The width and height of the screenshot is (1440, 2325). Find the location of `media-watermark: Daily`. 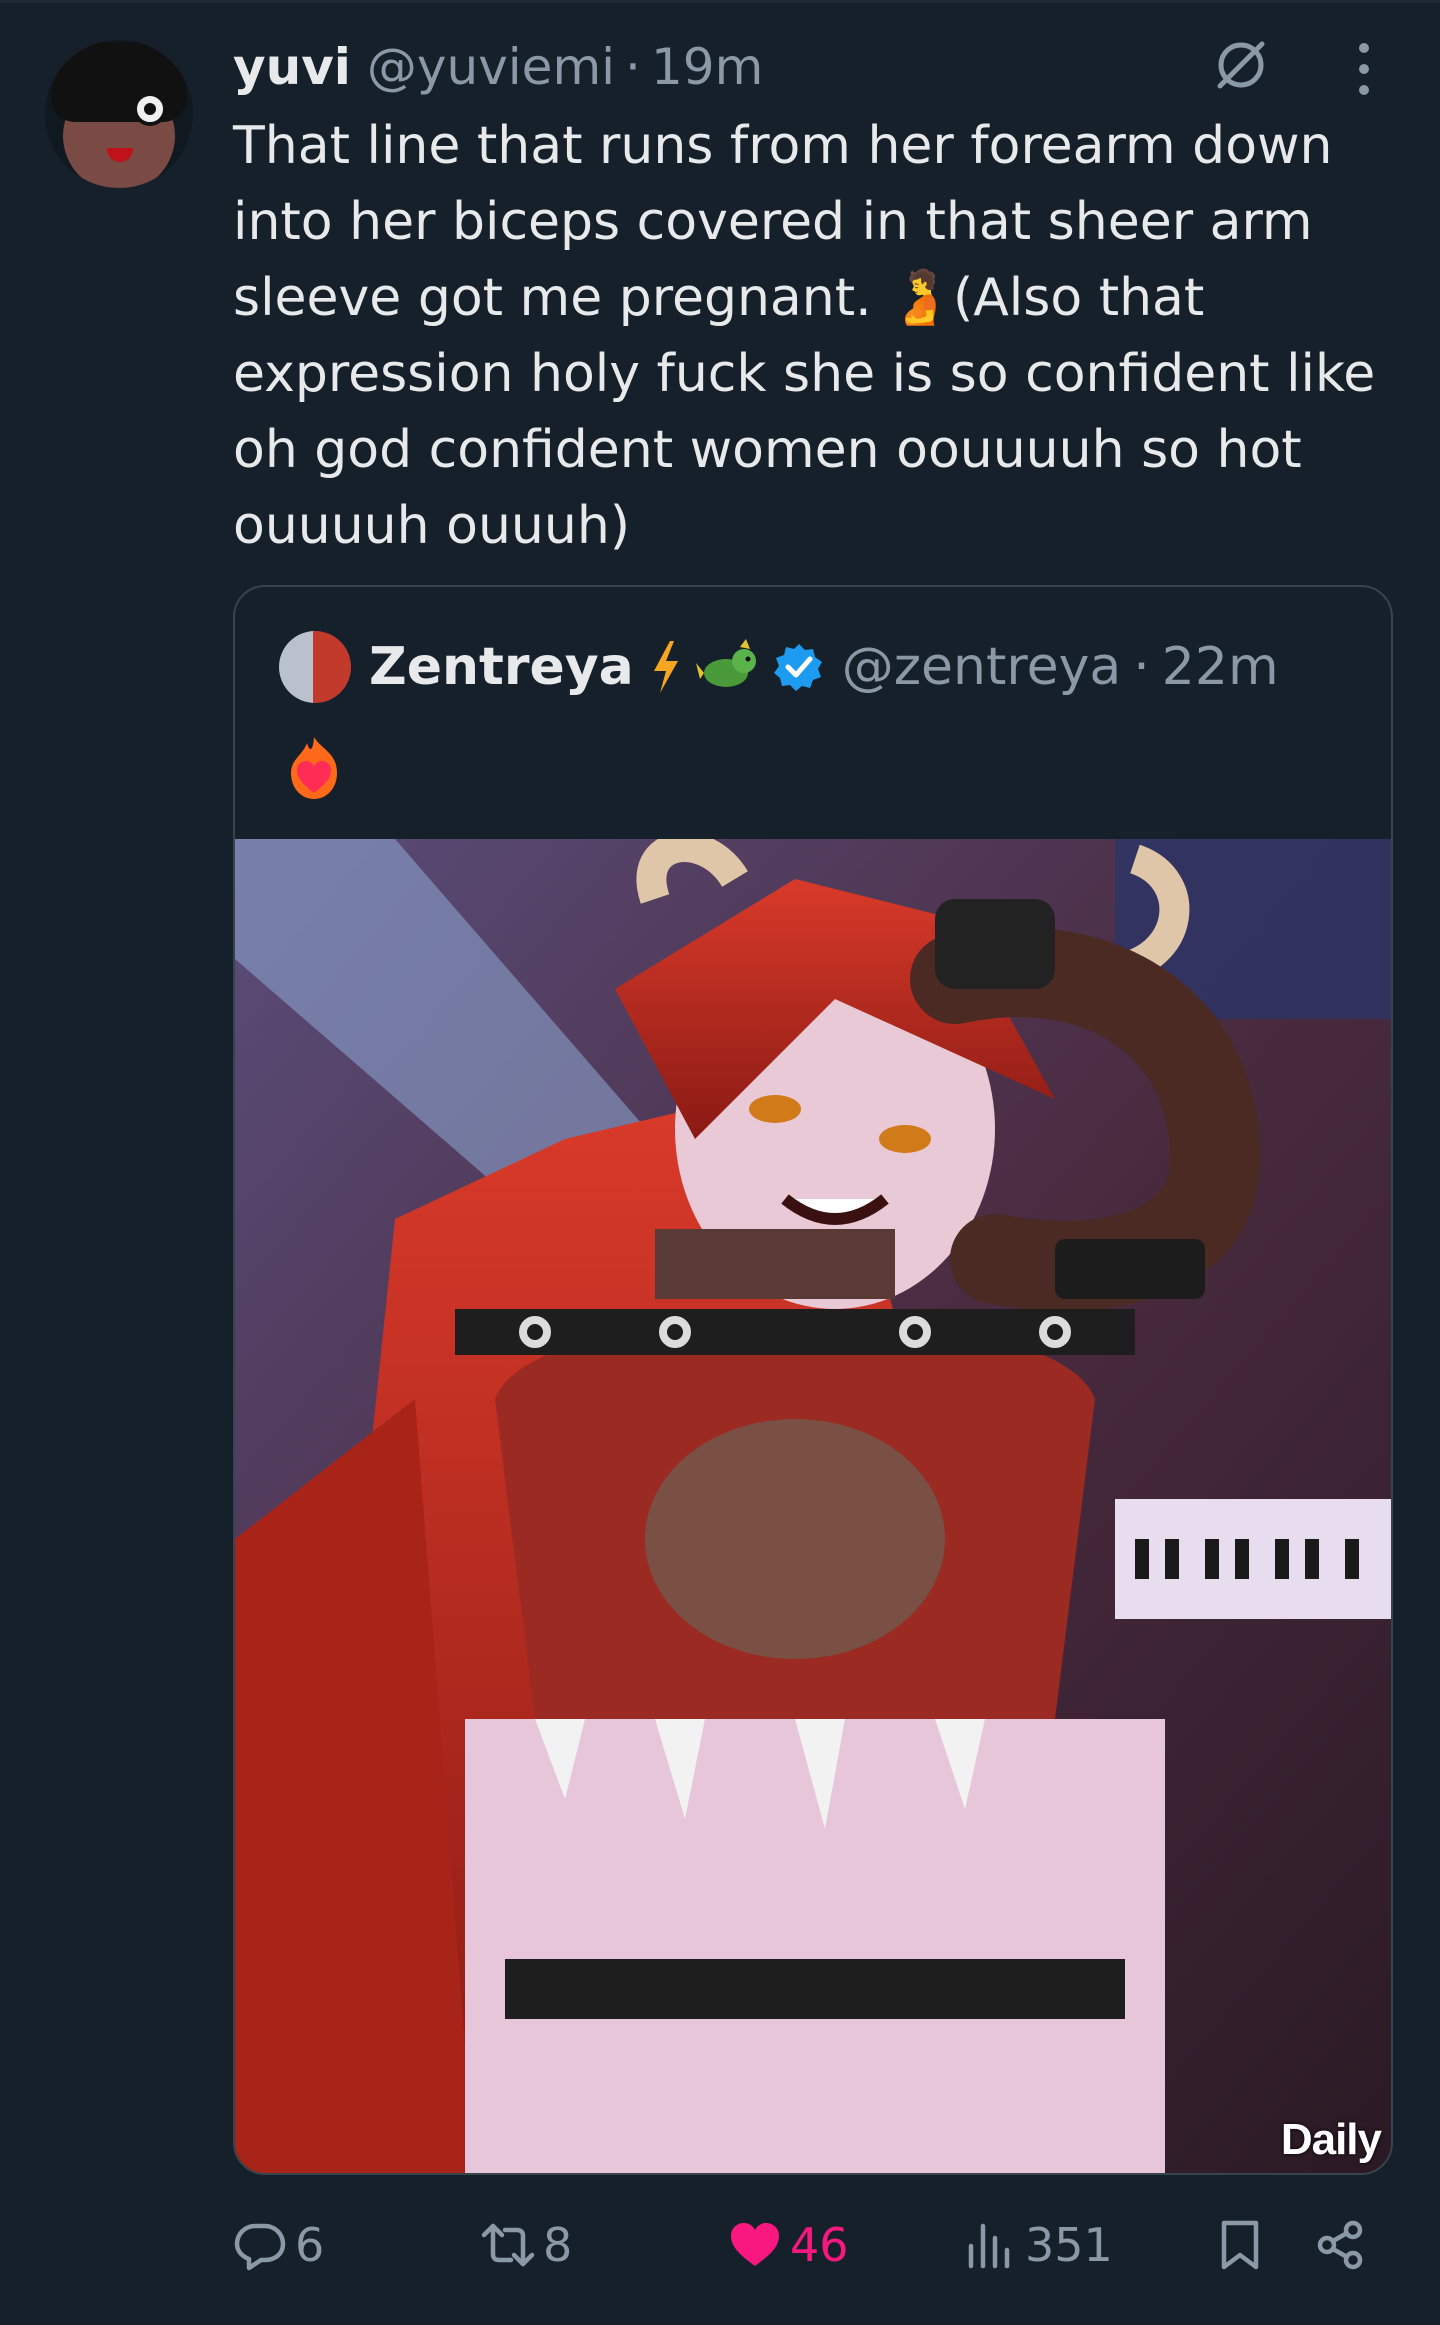

media-watermark: Daily is located at coordinates (1331, 2139).